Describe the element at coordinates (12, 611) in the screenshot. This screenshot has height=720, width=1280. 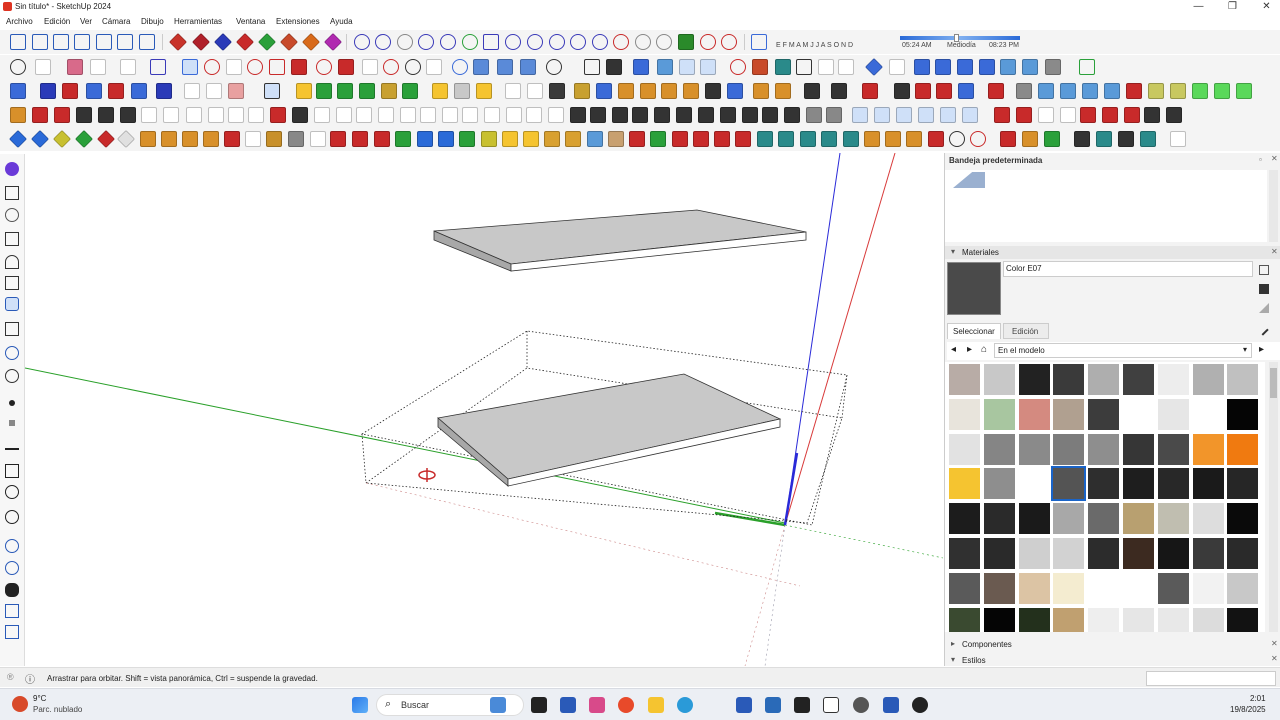
I see `export-icon` at that location.